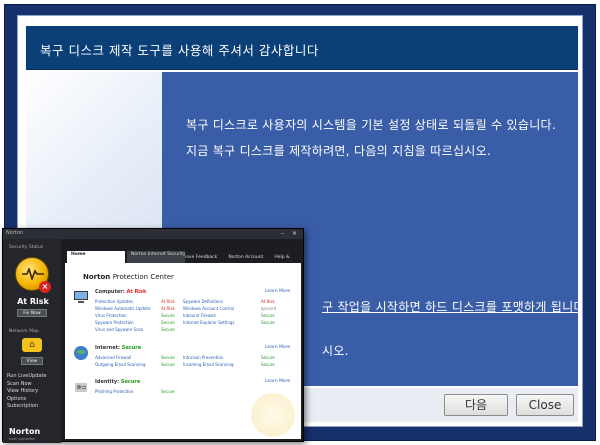 The image size is (600, 445). Describe the element at coordinates (128, 277) in the screenshot. I see `protection-center-title: Norton Protection Center` at that location.